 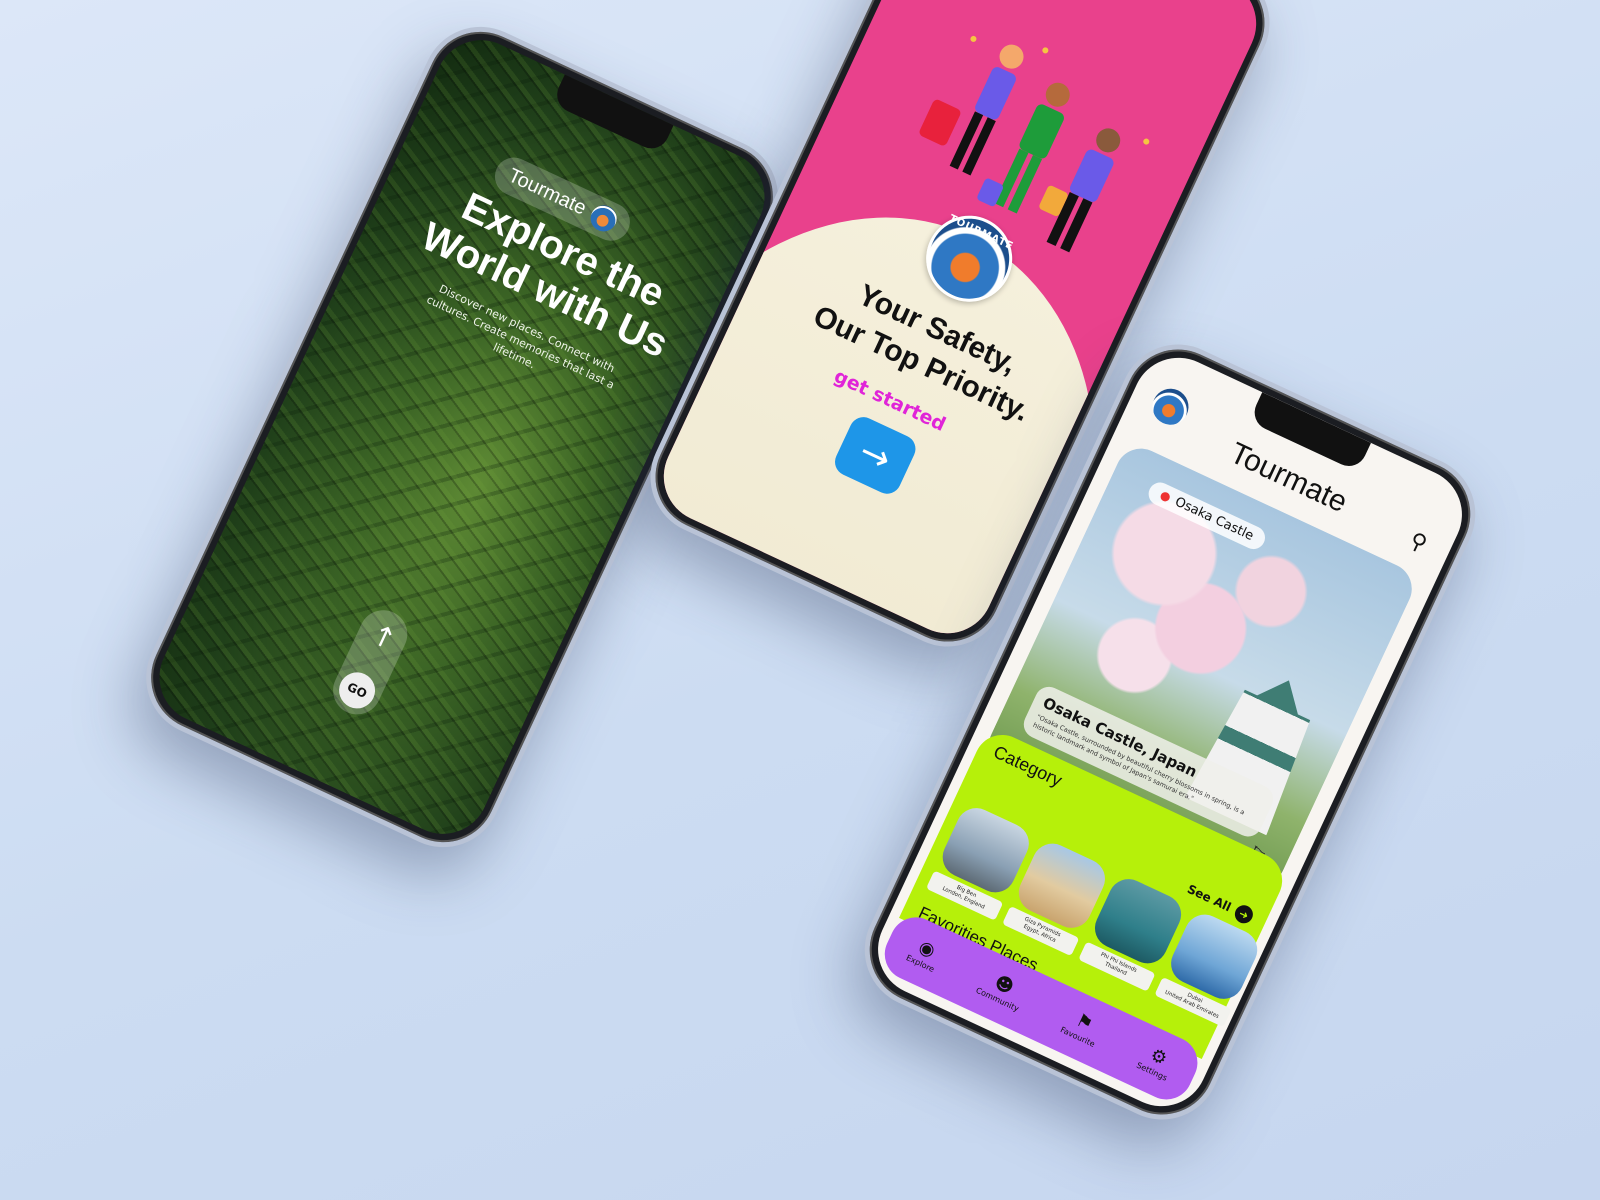 What do you see at coordinates (1214, 519) in the screenshot?
I see `location-label: Osaka Castle` at bounding box center [1214, 519].